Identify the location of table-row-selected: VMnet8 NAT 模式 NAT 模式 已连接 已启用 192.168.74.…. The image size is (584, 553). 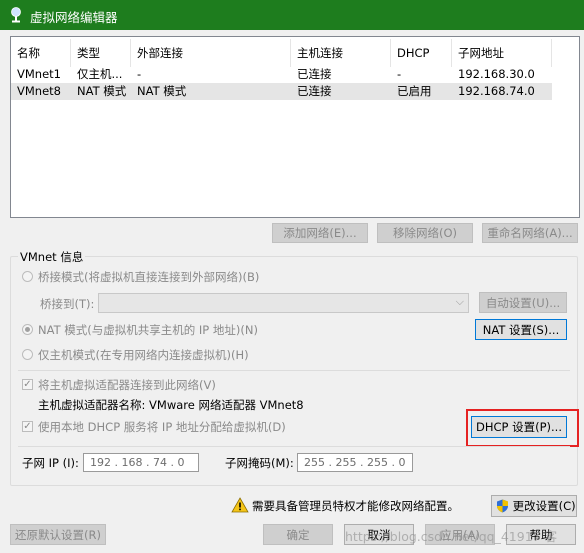
(281, 91).